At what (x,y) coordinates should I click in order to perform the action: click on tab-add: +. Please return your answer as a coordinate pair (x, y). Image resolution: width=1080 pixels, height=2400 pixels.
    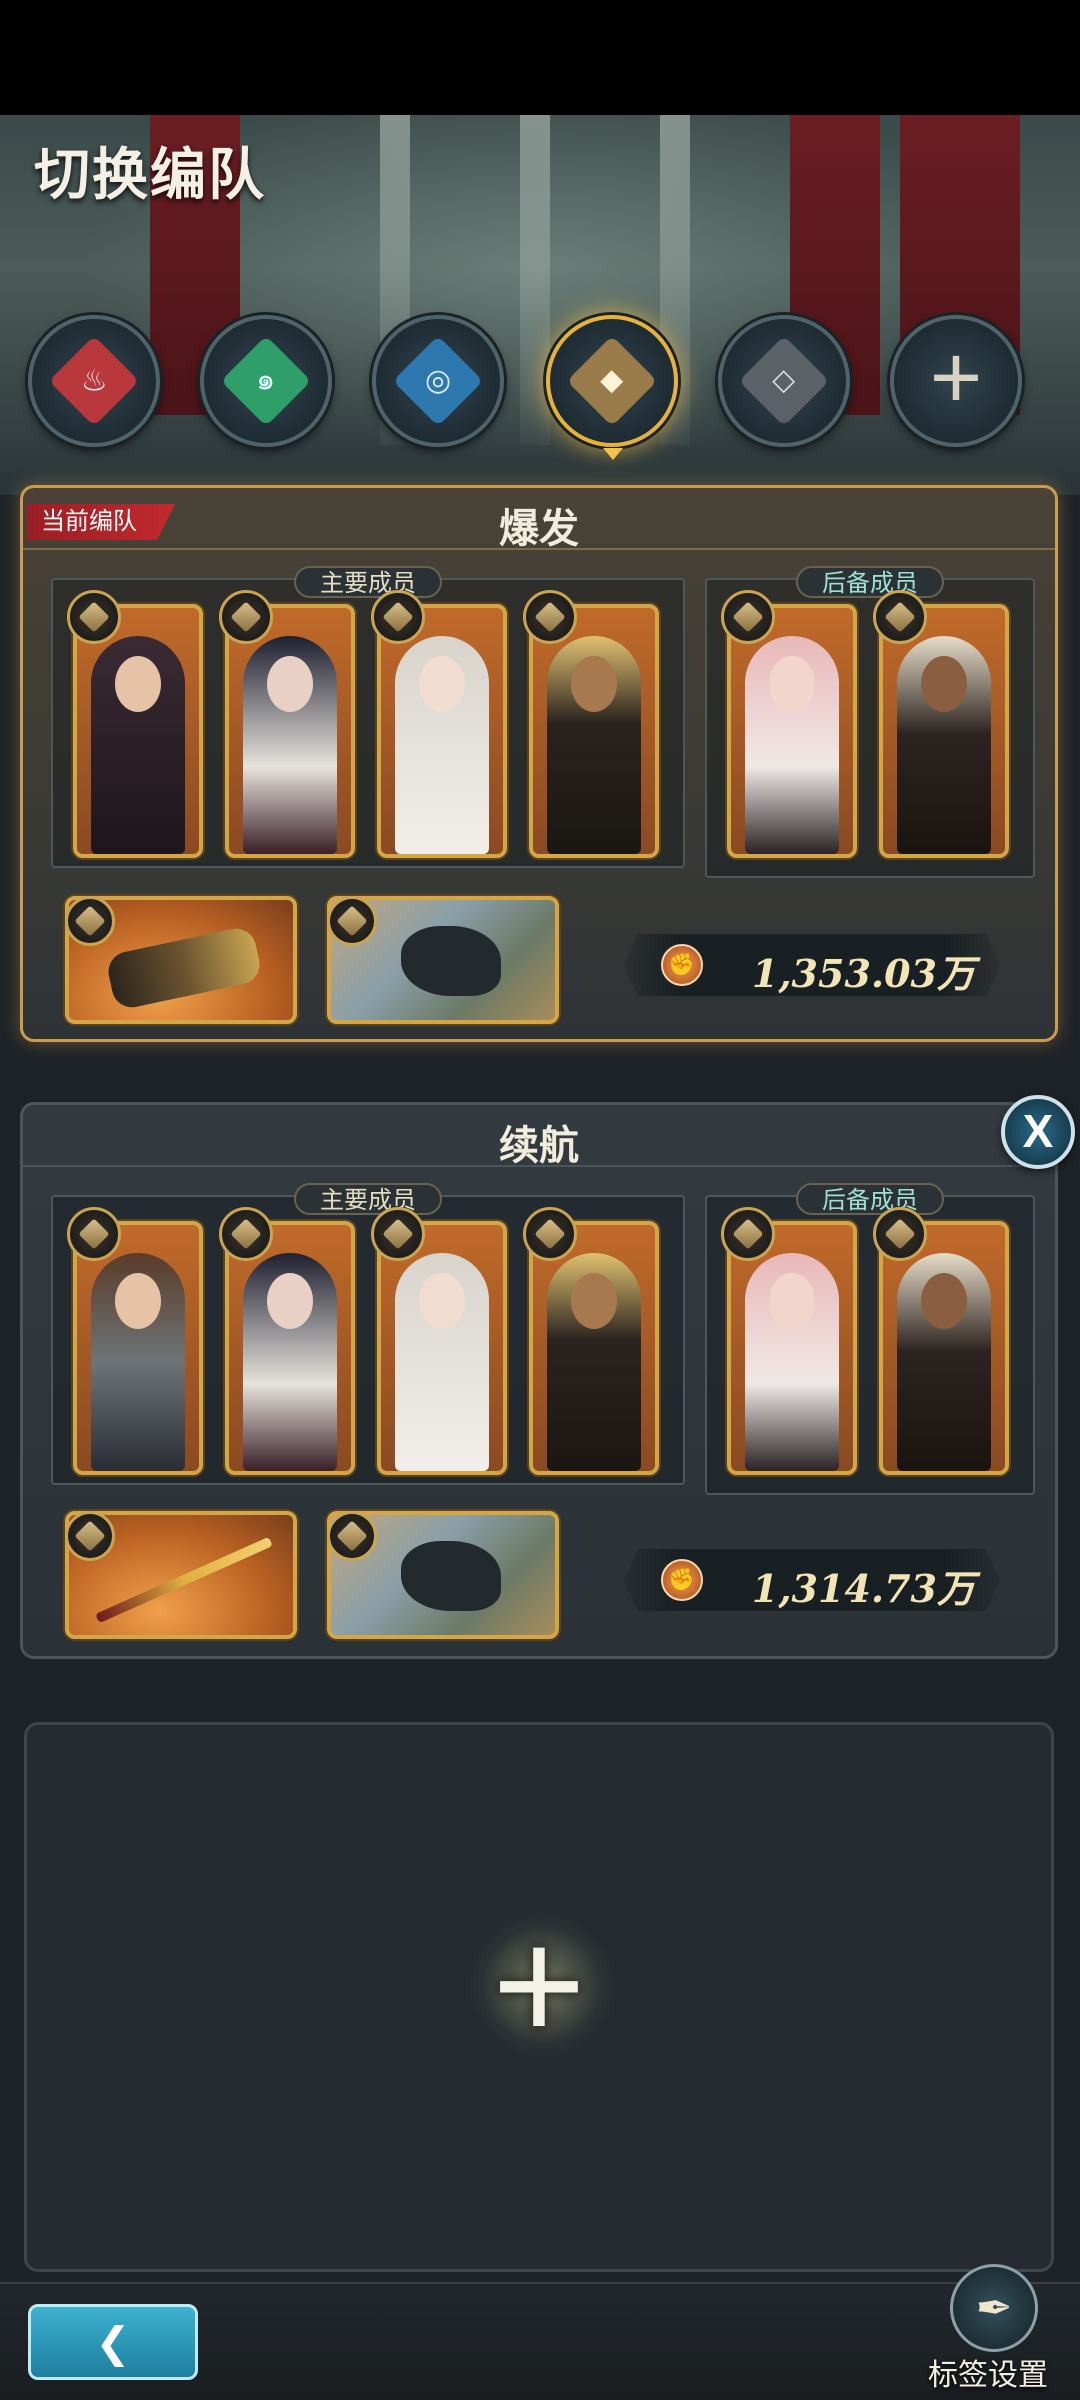
    Looking at the image, I should click on (956, 381).